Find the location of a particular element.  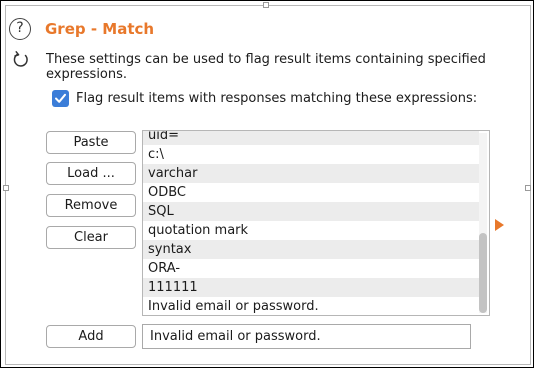

add-button: Add is located at coordinates (91, 336).